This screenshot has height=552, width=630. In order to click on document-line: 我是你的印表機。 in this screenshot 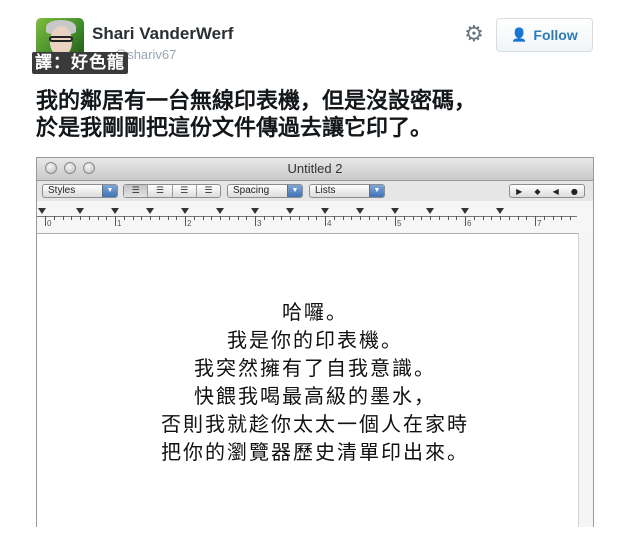, I will do `click(315, 340)`.